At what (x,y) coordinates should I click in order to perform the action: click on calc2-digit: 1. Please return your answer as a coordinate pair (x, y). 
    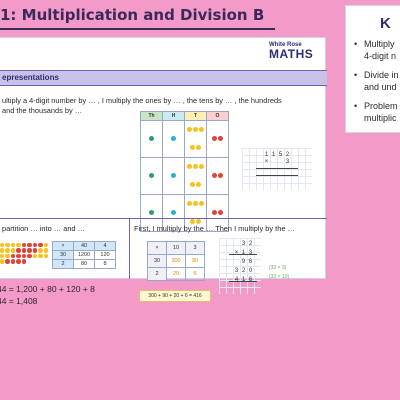
    Looking at the image, I should click on (243, 280).